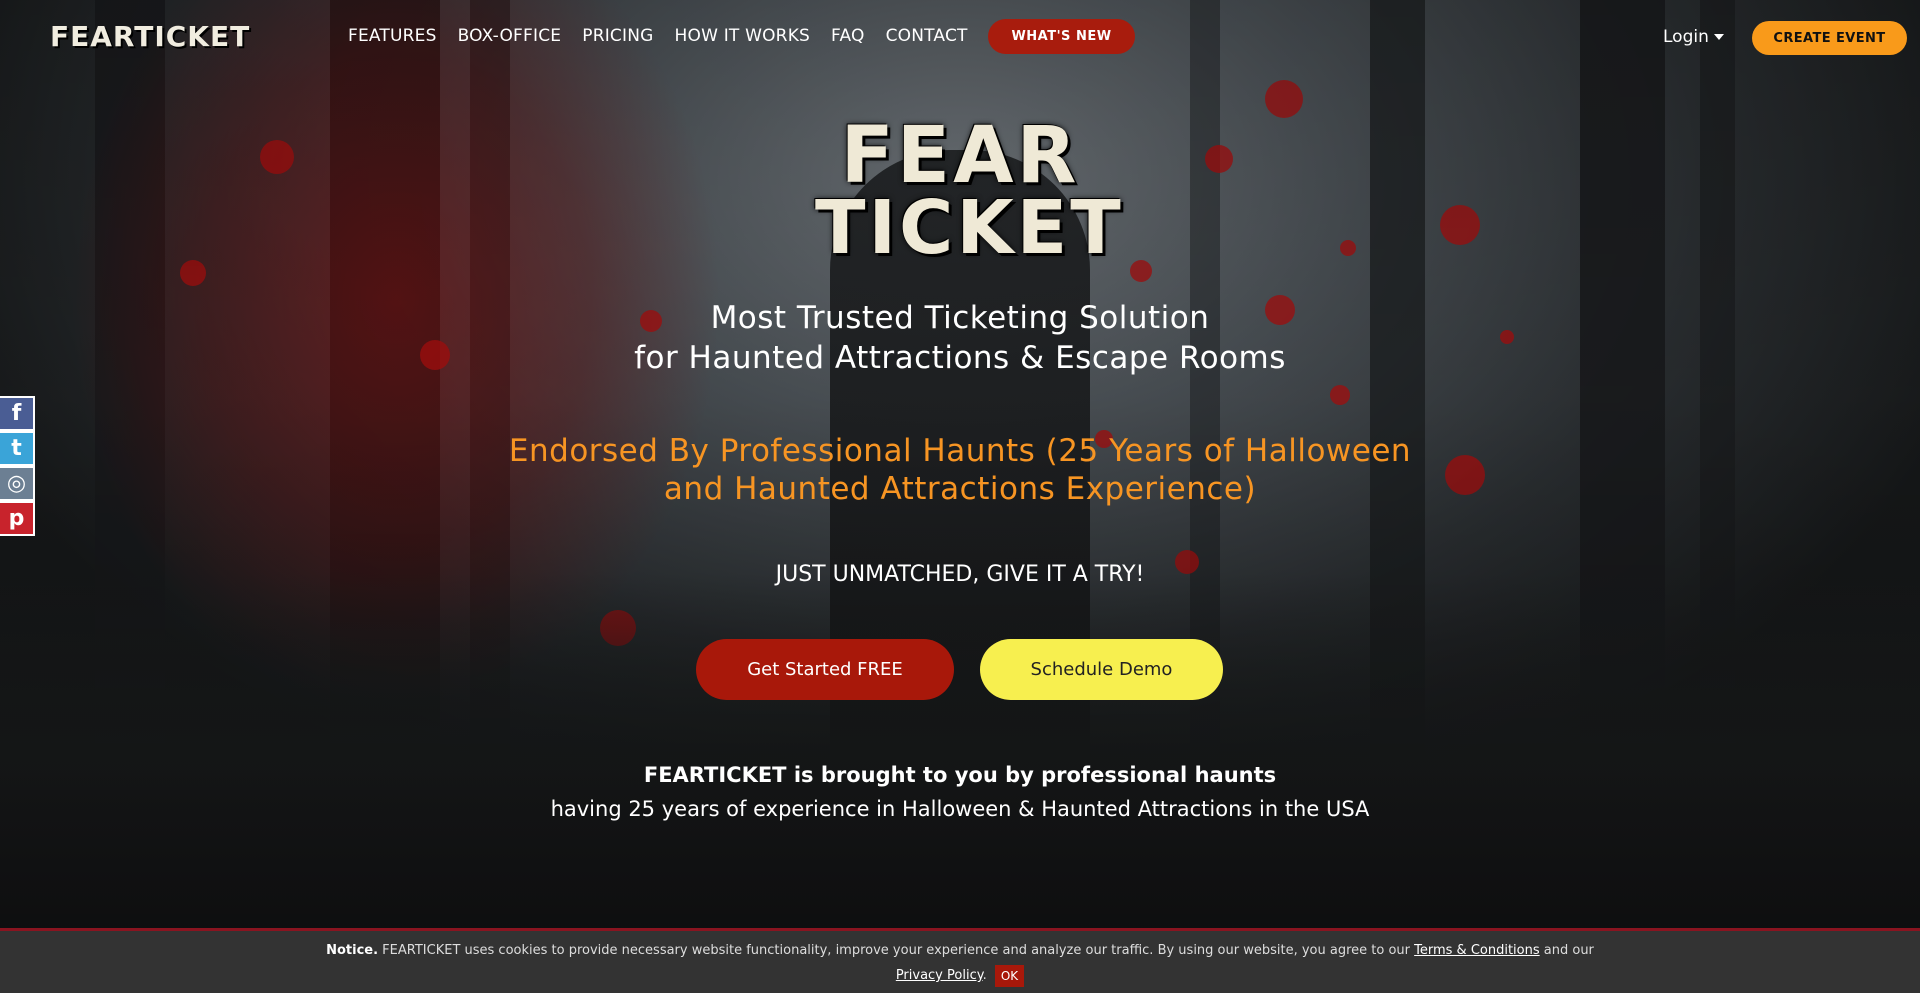  Describe the element at coordinates (960, 358) in the screenshot. I see `tagline-line2: for Haunted Attractions & Escape Rooms` at that location.